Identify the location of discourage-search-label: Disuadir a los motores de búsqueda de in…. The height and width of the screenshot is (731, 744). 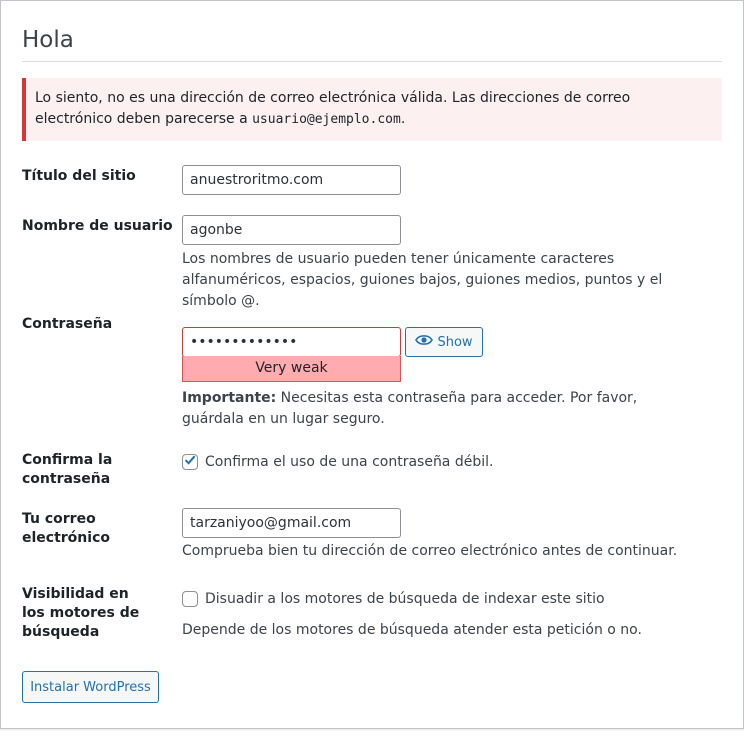
(405, 599).